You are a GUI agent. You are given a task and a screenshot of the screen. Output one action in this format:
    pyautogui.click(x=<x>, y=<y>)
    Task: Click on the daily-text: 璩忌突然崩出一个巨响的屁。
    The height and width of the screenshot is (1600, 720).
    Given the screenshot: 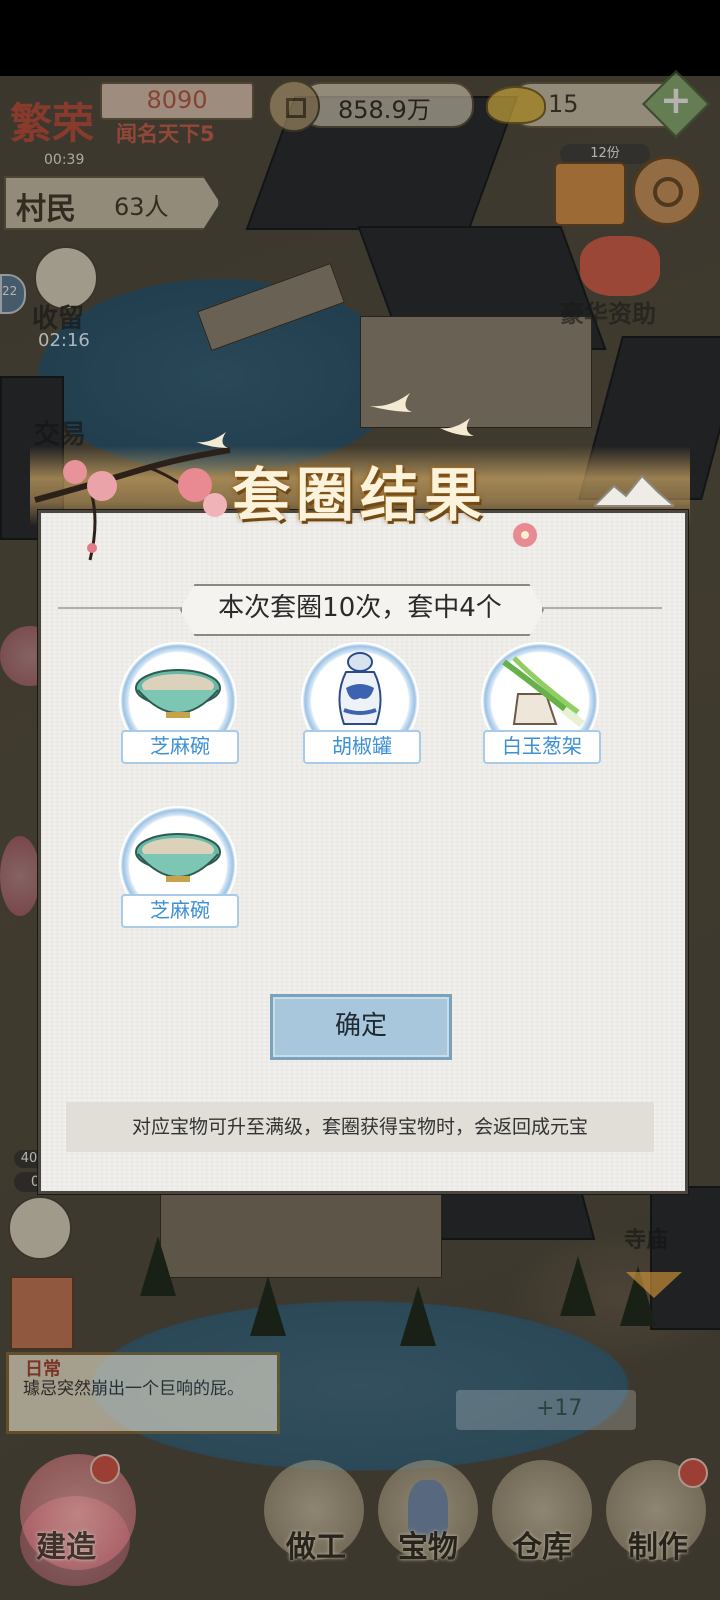 What is the action you would take?
    pyautogui.click(x=133, y=1389)
    